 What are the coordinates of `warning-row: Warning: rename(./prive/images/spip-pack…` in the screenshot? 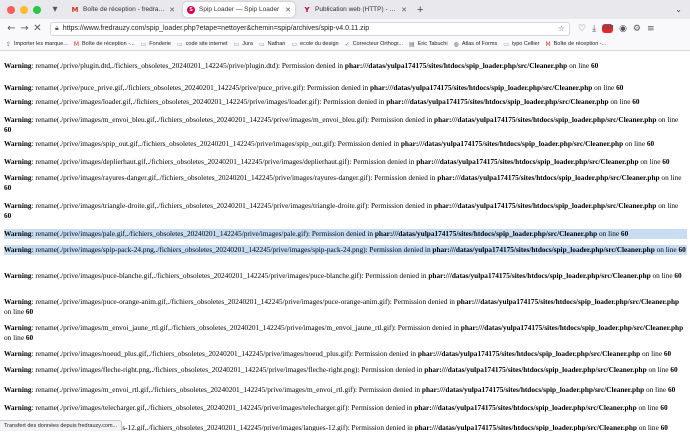 It's located at (345, 250).